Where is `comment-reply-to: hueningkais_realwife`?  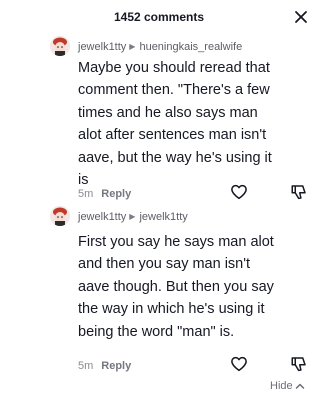 comment-reply-to: hueningkais_realwife is located at coordinates (190, 47).